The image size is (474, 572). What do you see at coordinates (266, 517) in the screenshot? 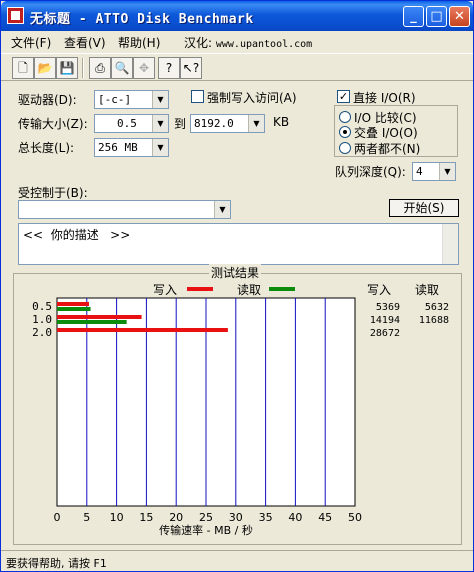
I see `x-tick-label: 35` at bounding box center [266, 517].